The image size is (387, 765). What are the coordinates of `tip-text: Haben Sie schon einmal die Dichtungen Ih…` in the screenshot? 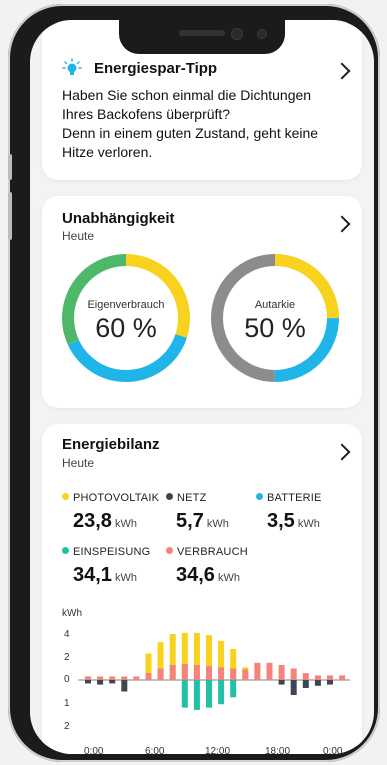 It's located at (207, 124).